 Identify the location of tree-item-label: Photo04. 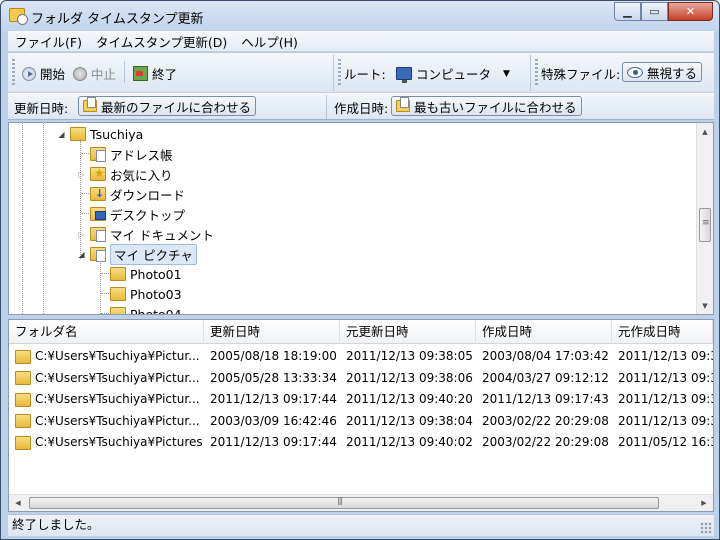
(156, 310).